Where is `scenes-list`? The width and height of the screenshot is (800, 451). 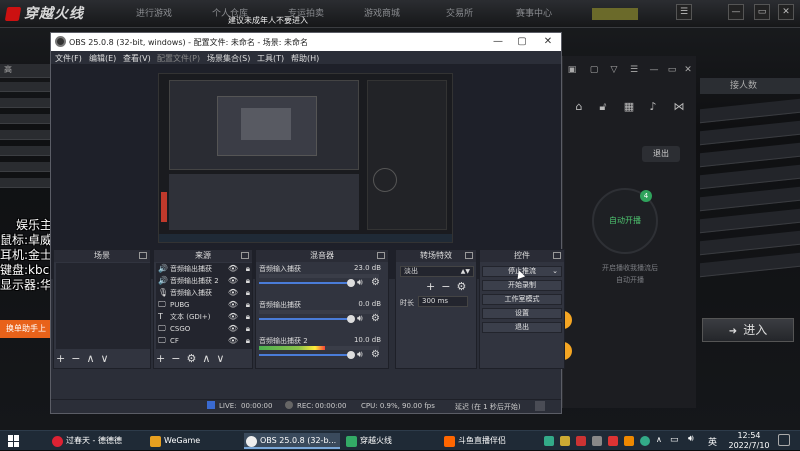
scenes-list is located at coordinates (103, 306).